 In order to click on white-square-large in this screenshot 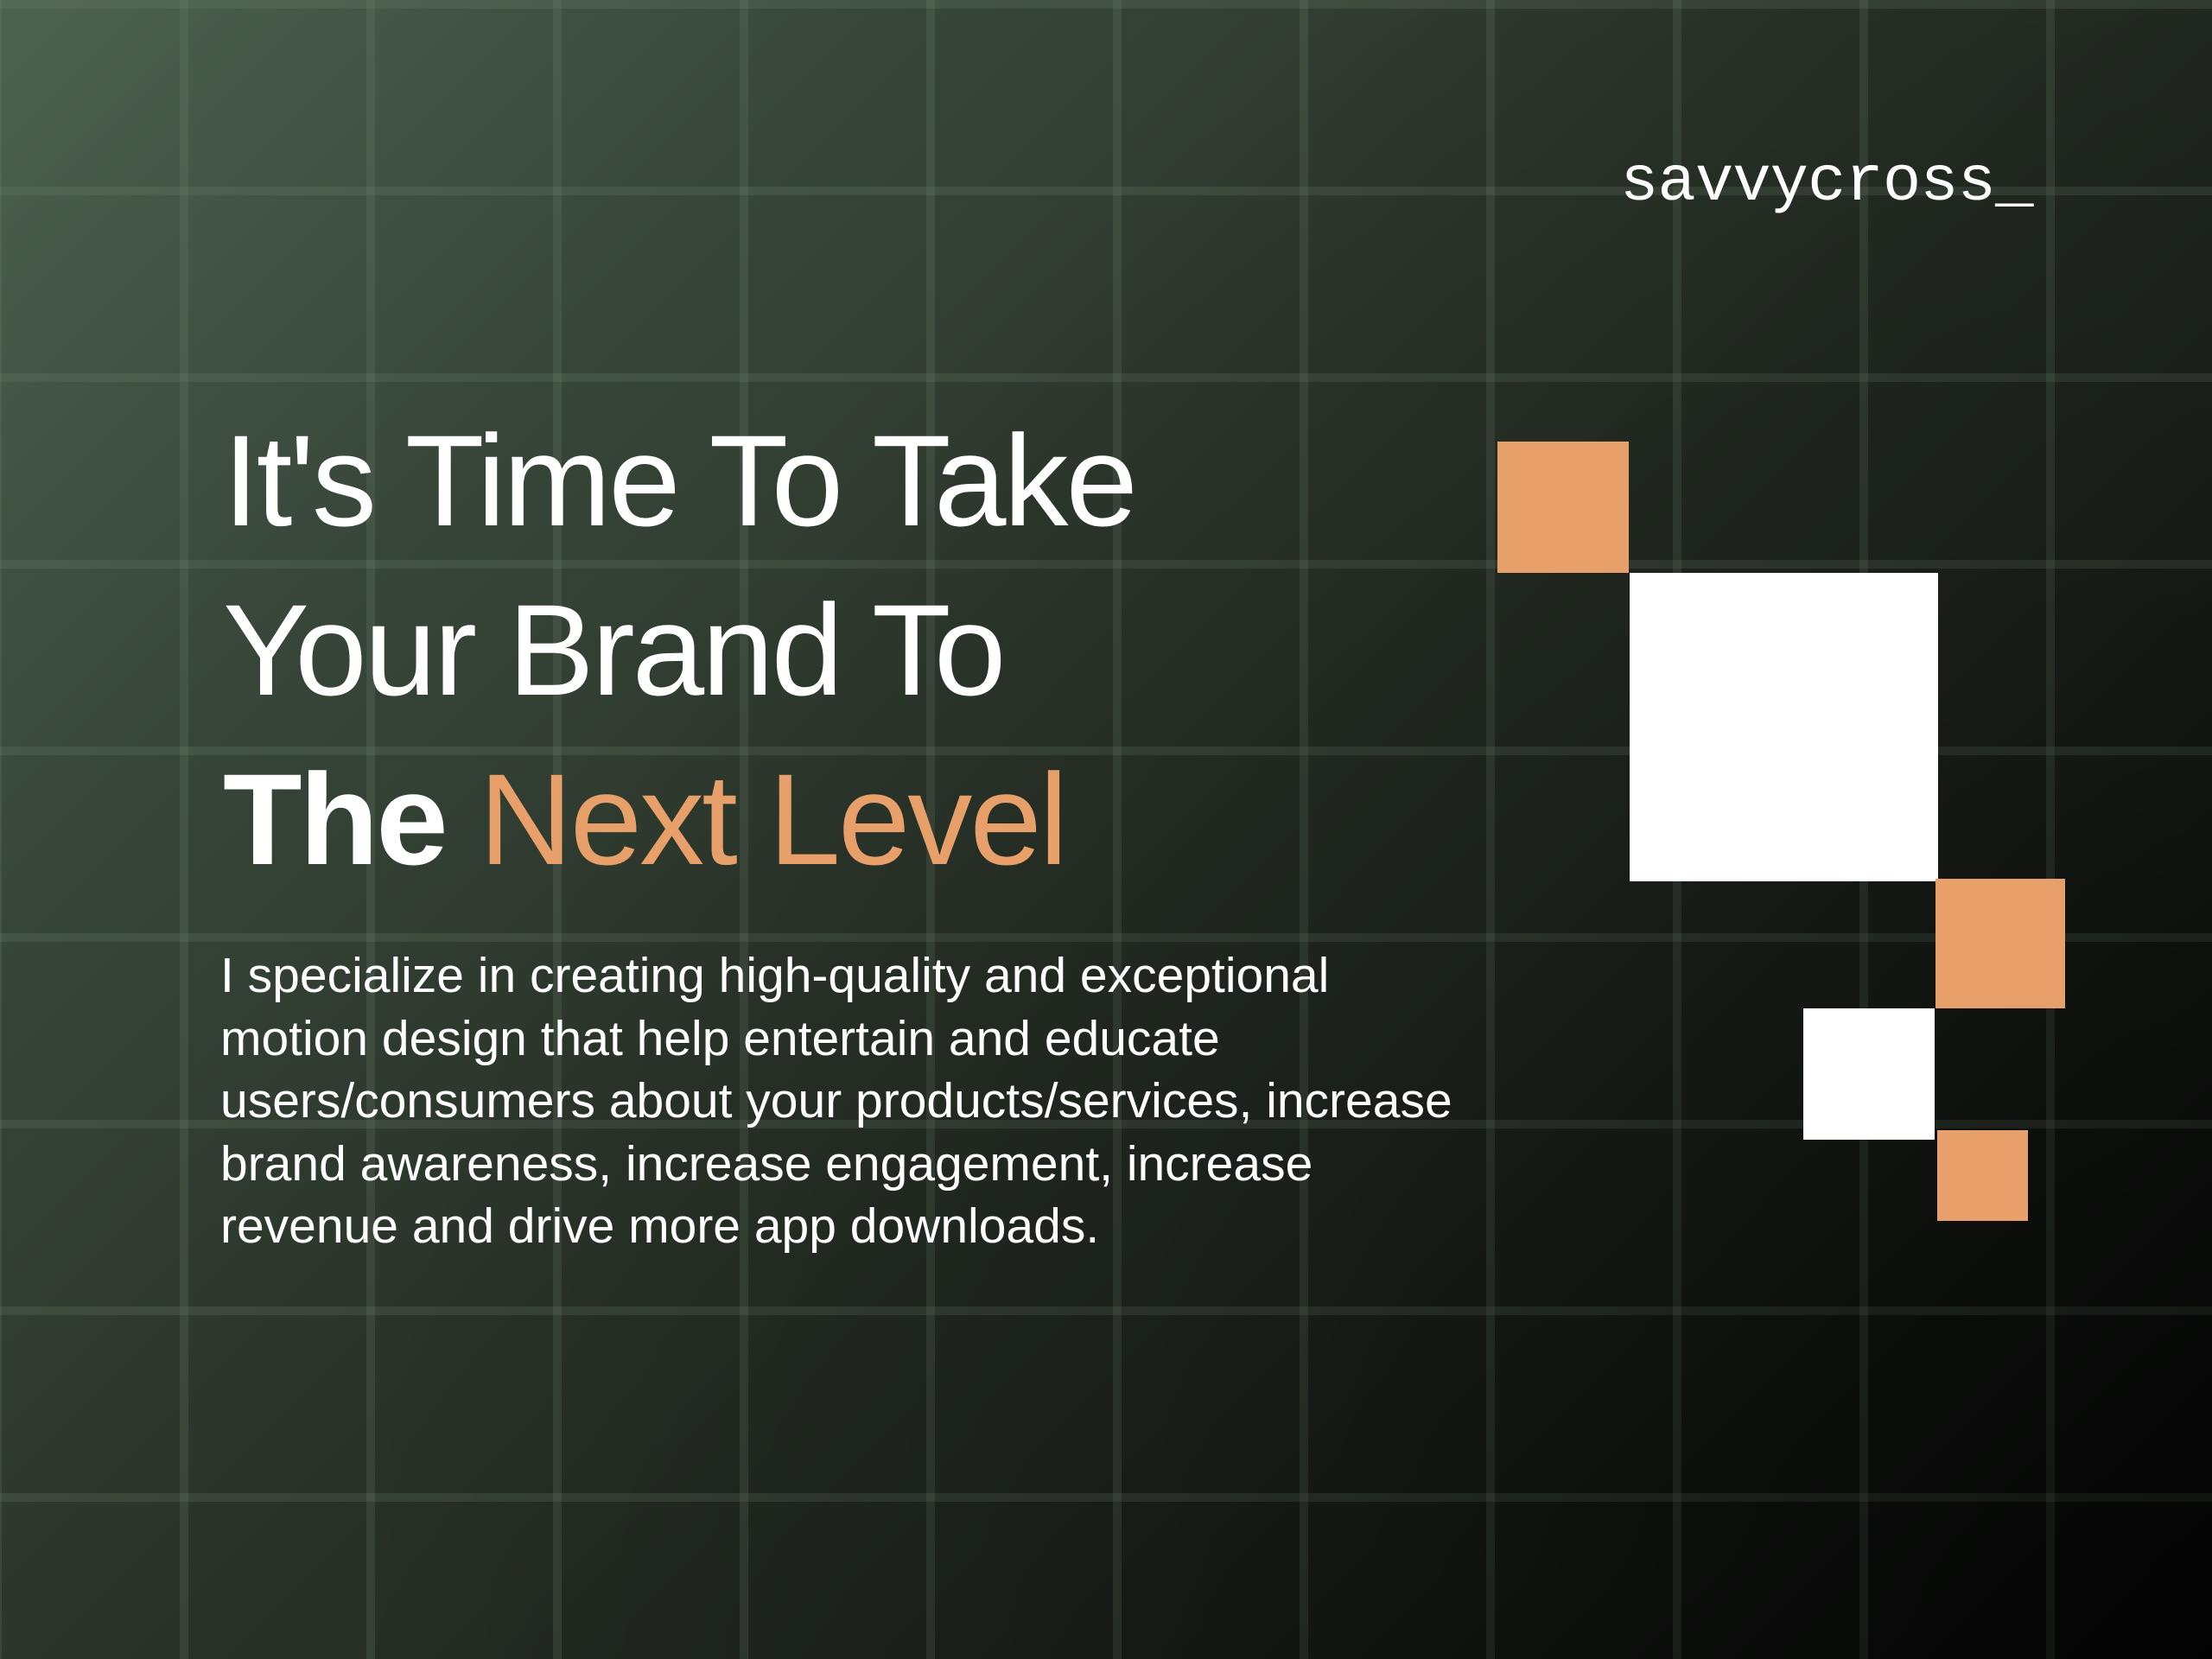, I will do `click(1784, 727)`.